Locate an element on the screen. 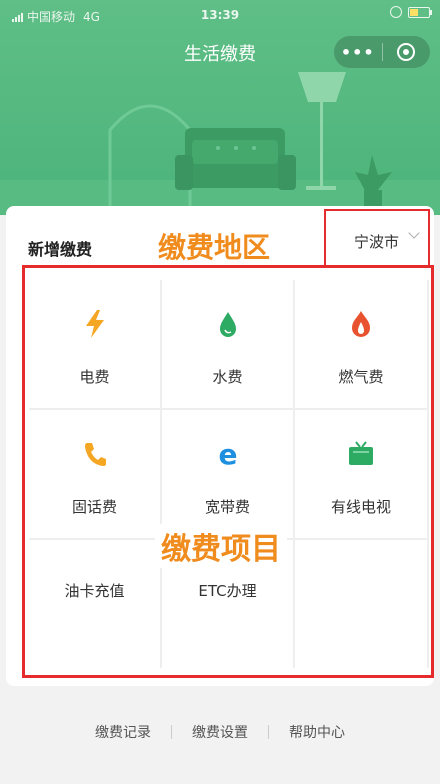 The height and width of the screenshot is (784, 440). status-bar: 中国移动 4G 13:39 is located at coordinates (220, 14).